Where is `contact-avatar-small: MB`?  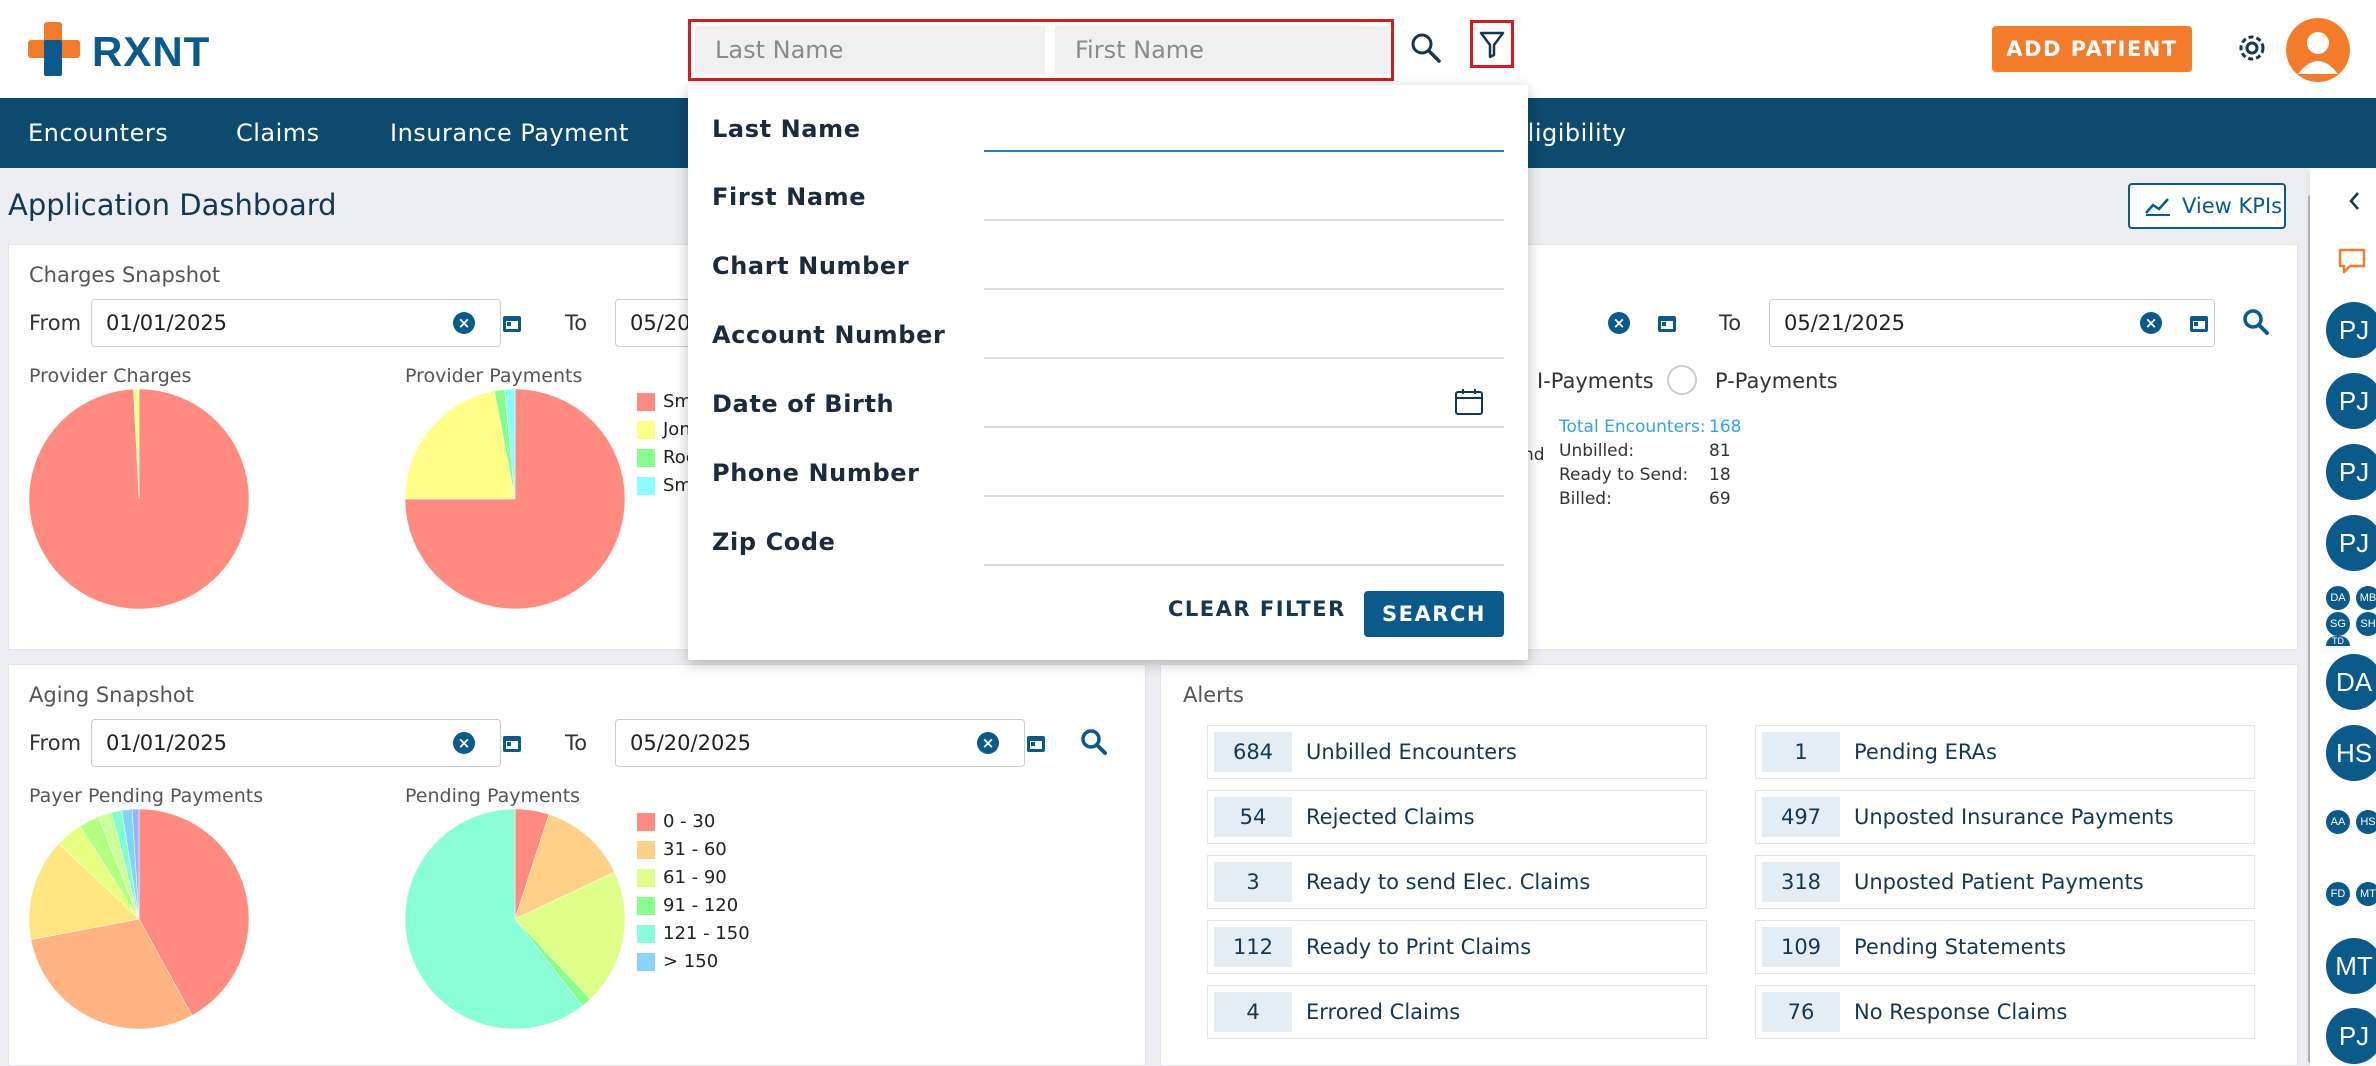 contact-avatar-small: MB is located at coordinates (2366, 598).